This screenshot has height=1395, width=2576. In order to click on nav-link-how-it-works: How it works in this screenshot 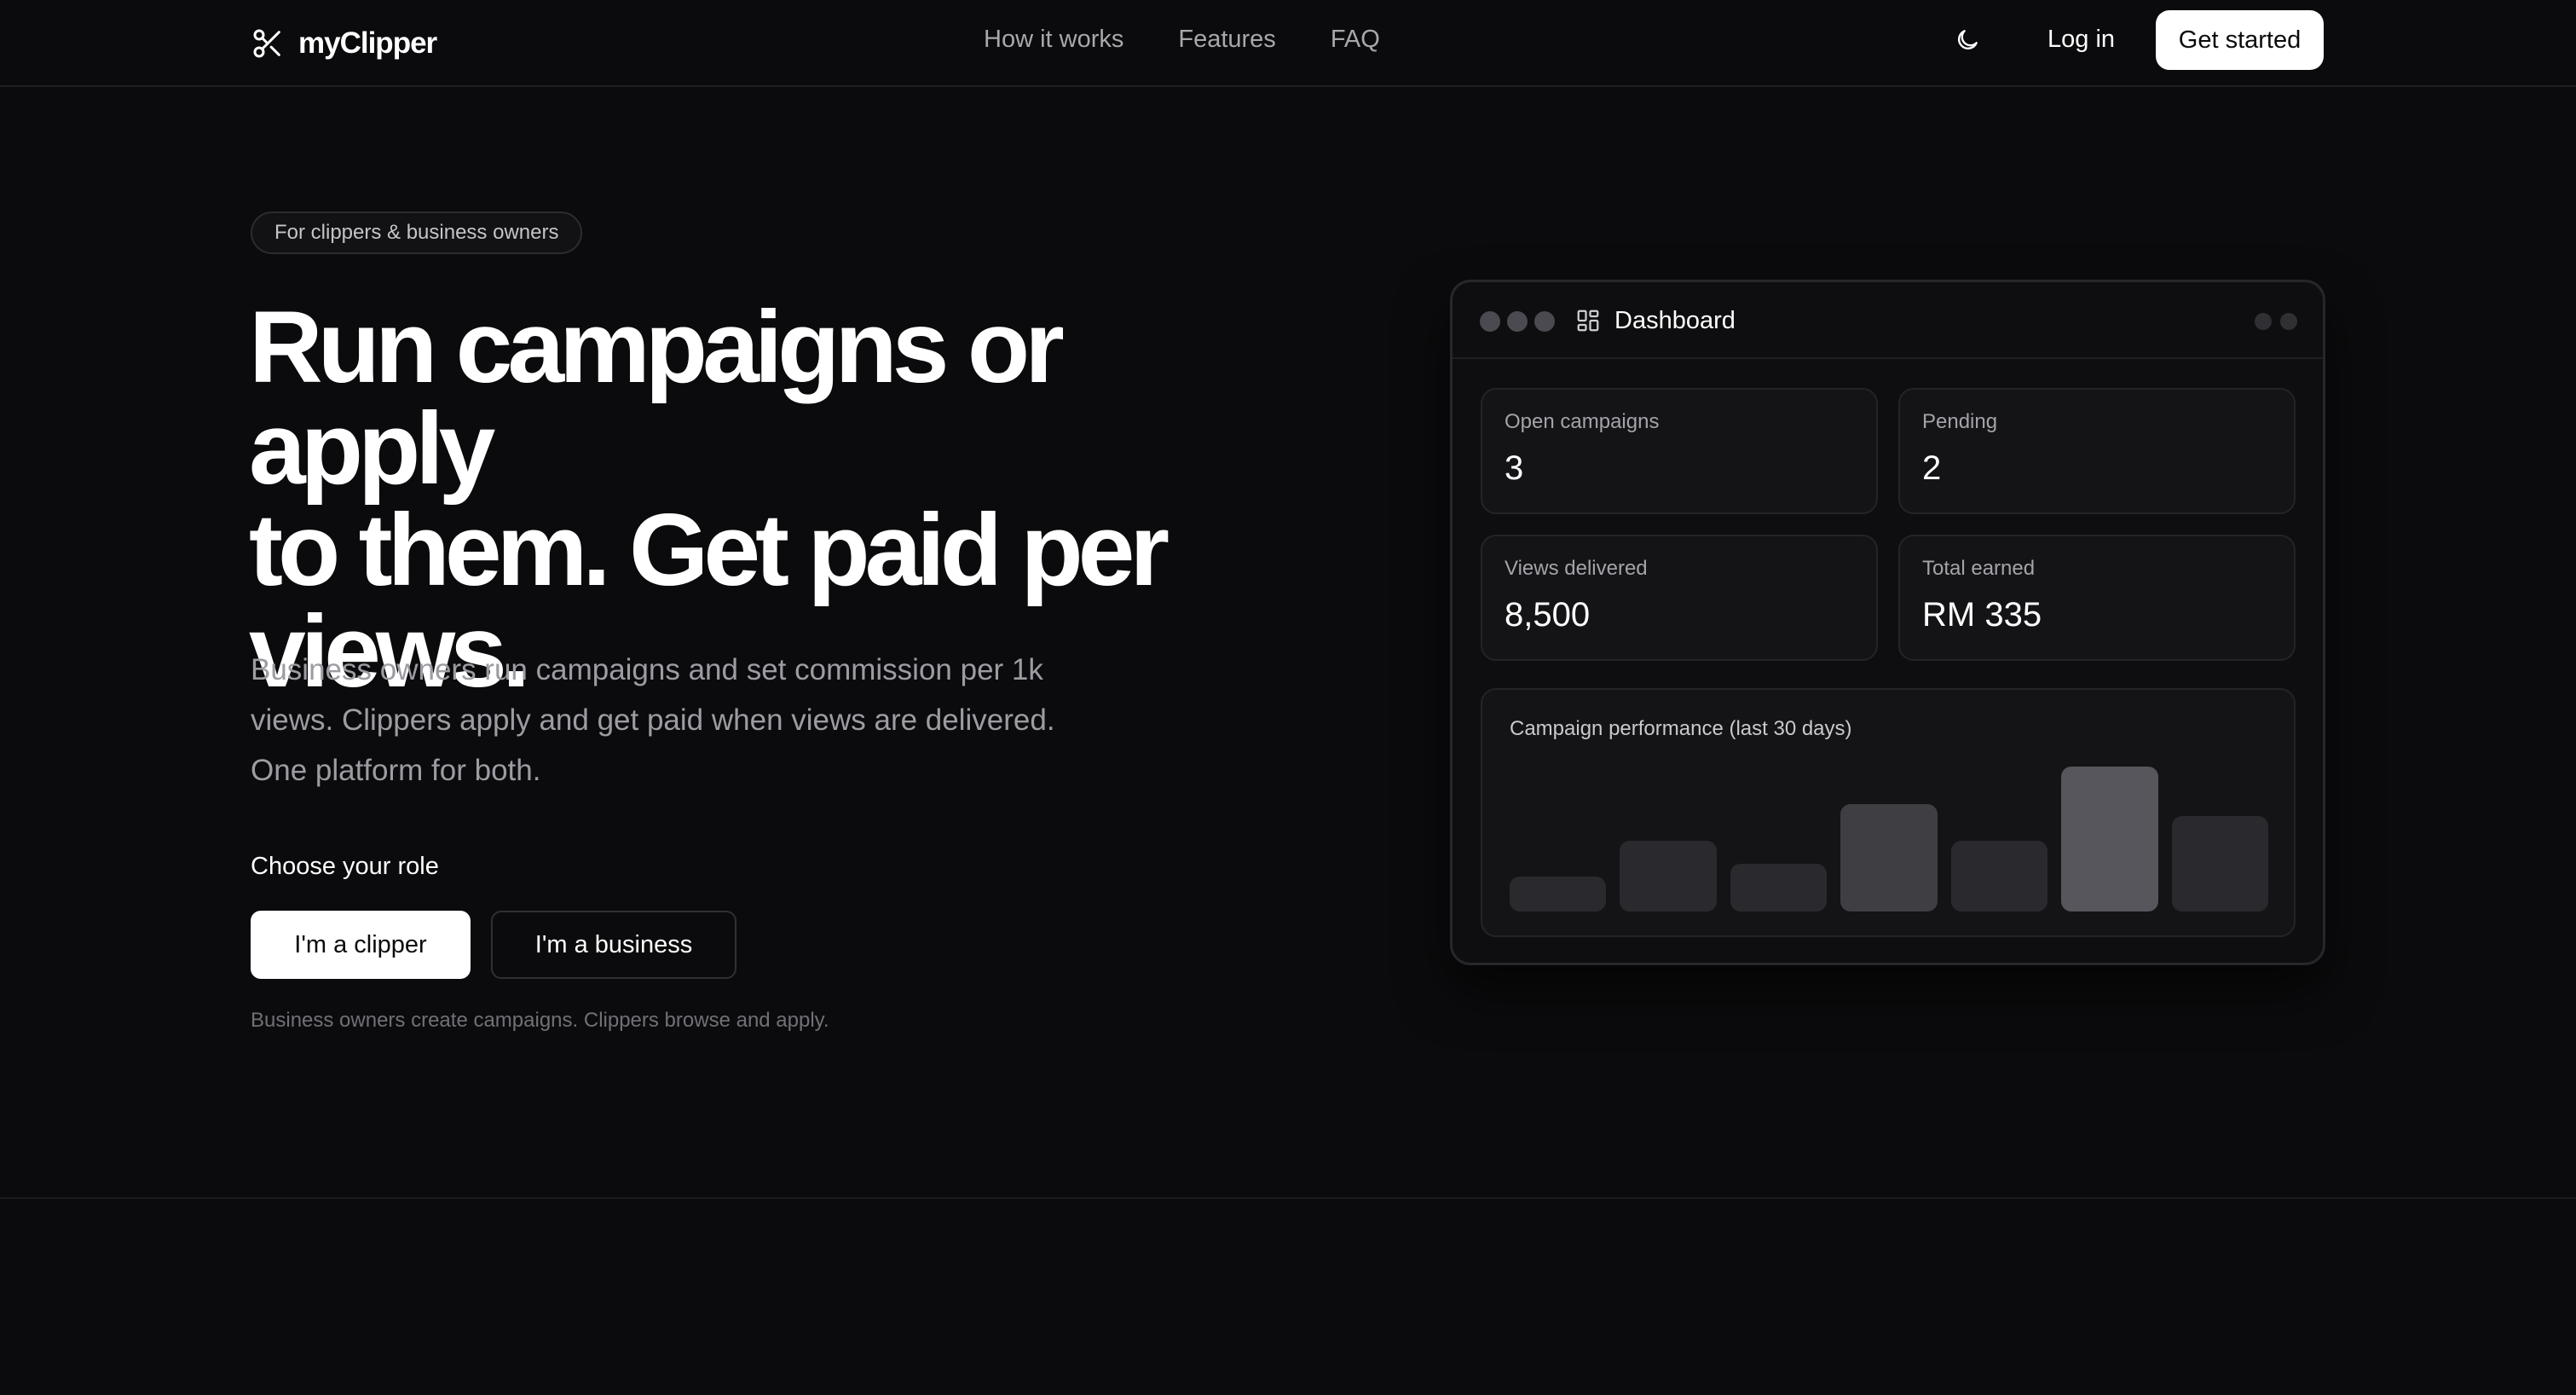, I will do `click(1053, 39)`.